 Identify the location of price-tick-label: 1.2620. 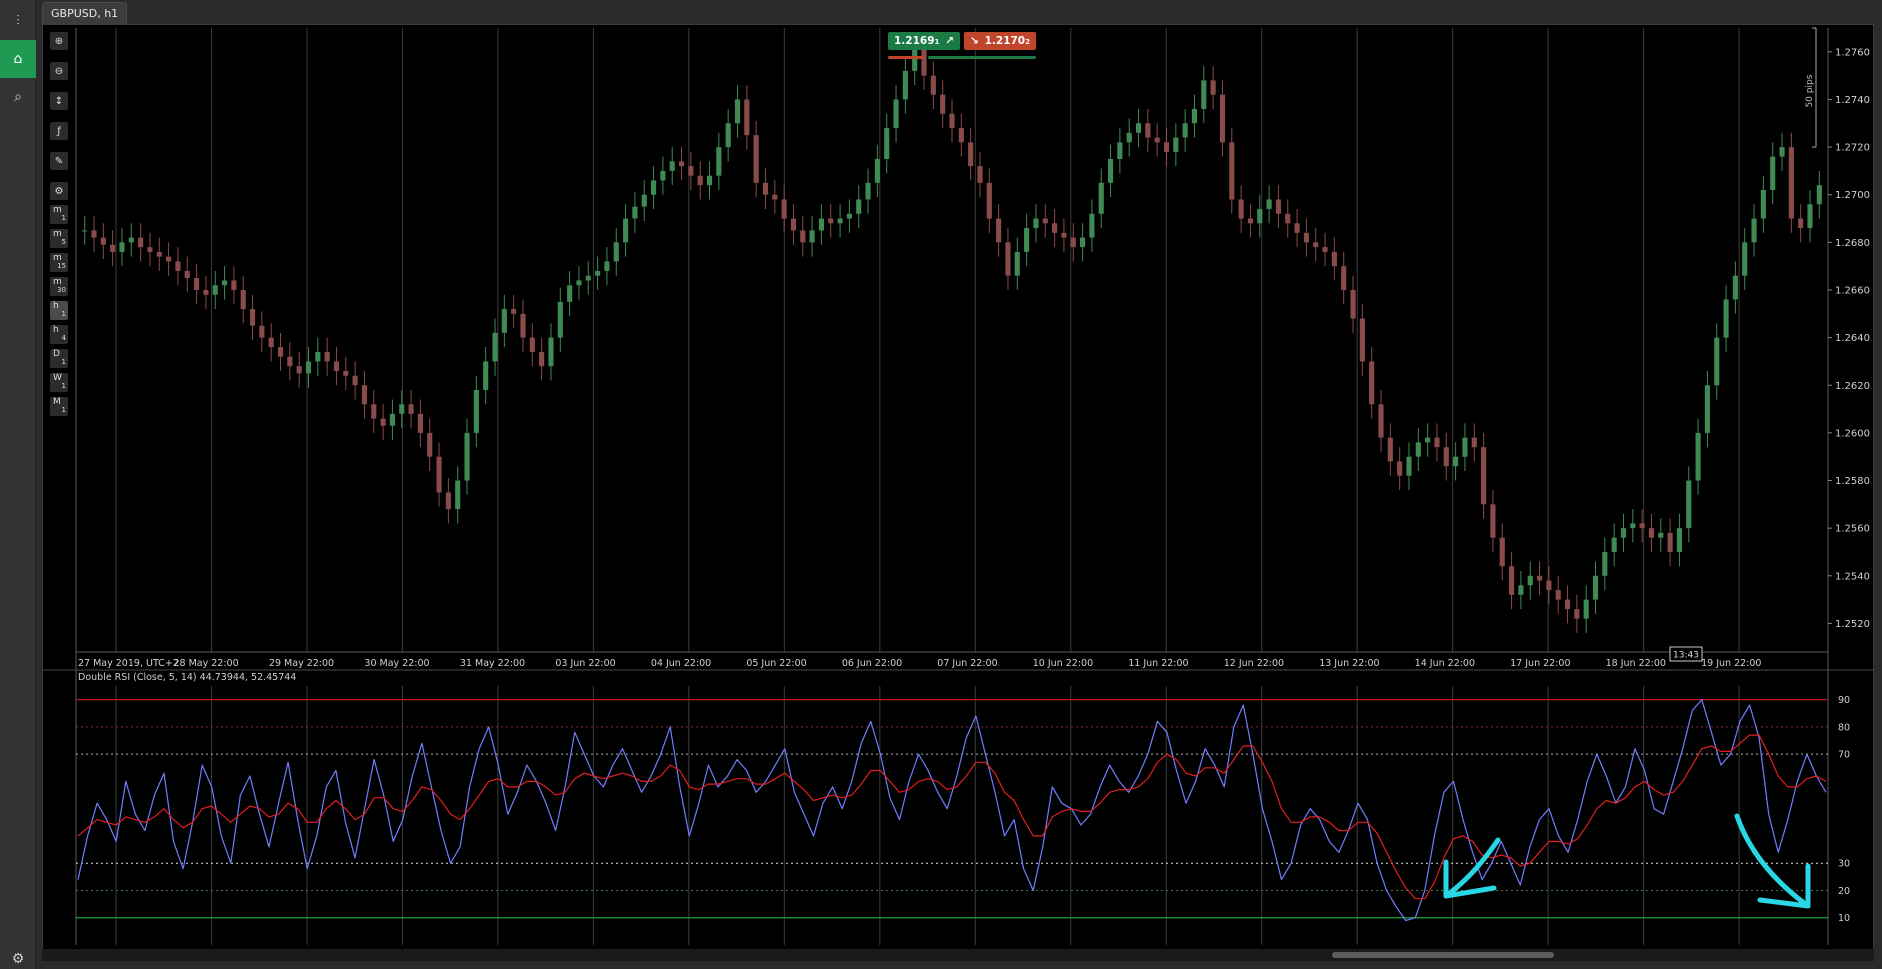
(1852, 386).